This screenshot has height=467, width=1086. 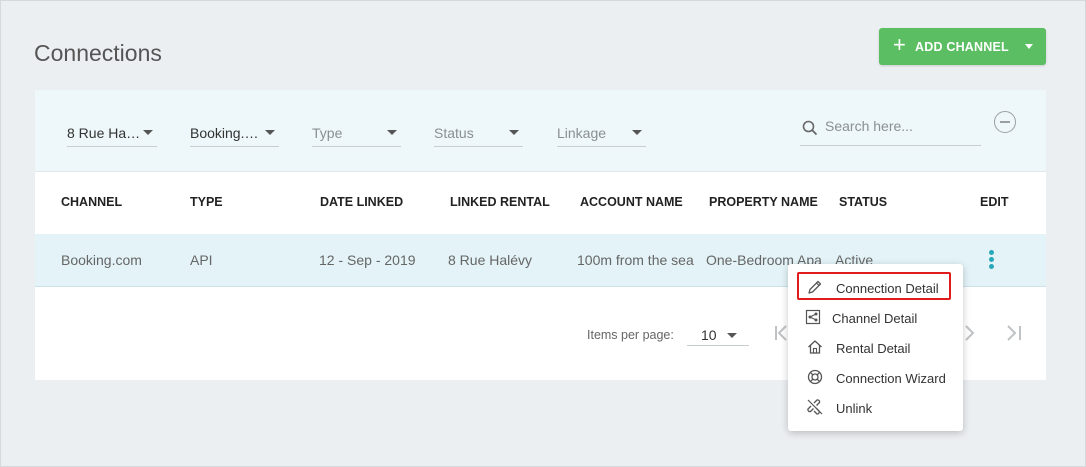 What do you see at coordinates (500, 202) in the screenshot?
I see `column-header-linked-rental: LINKED RENTAL` at bounding box center [500, 202].